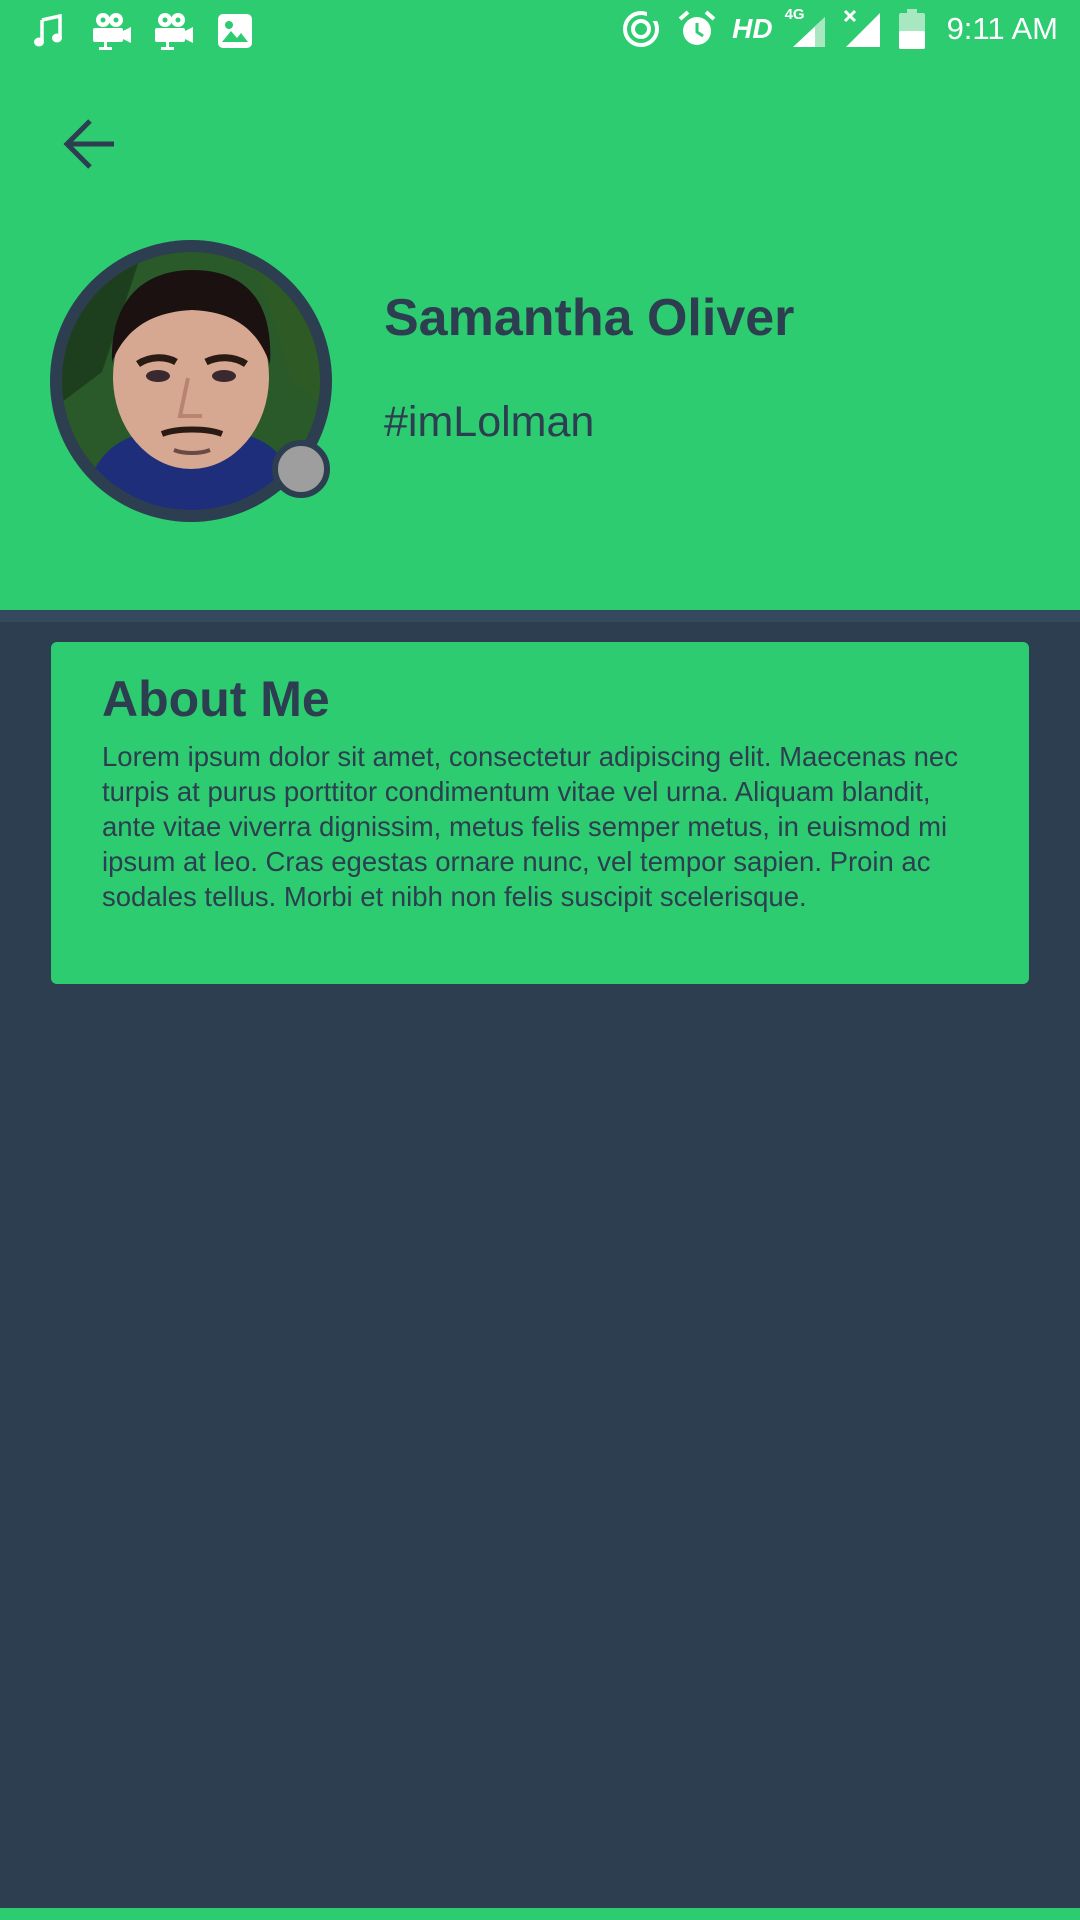  What do you see at coordinates (697, 29) in the screenshot?
I see `alarm-icon` at bounding box center [697, 29].